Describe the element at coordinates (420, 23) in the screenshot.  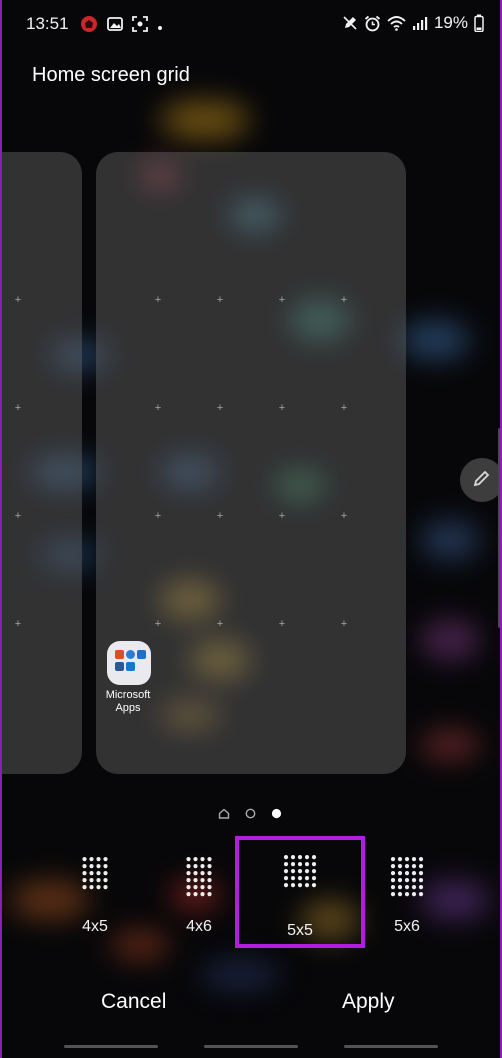
I see `signal-icon` at that location.